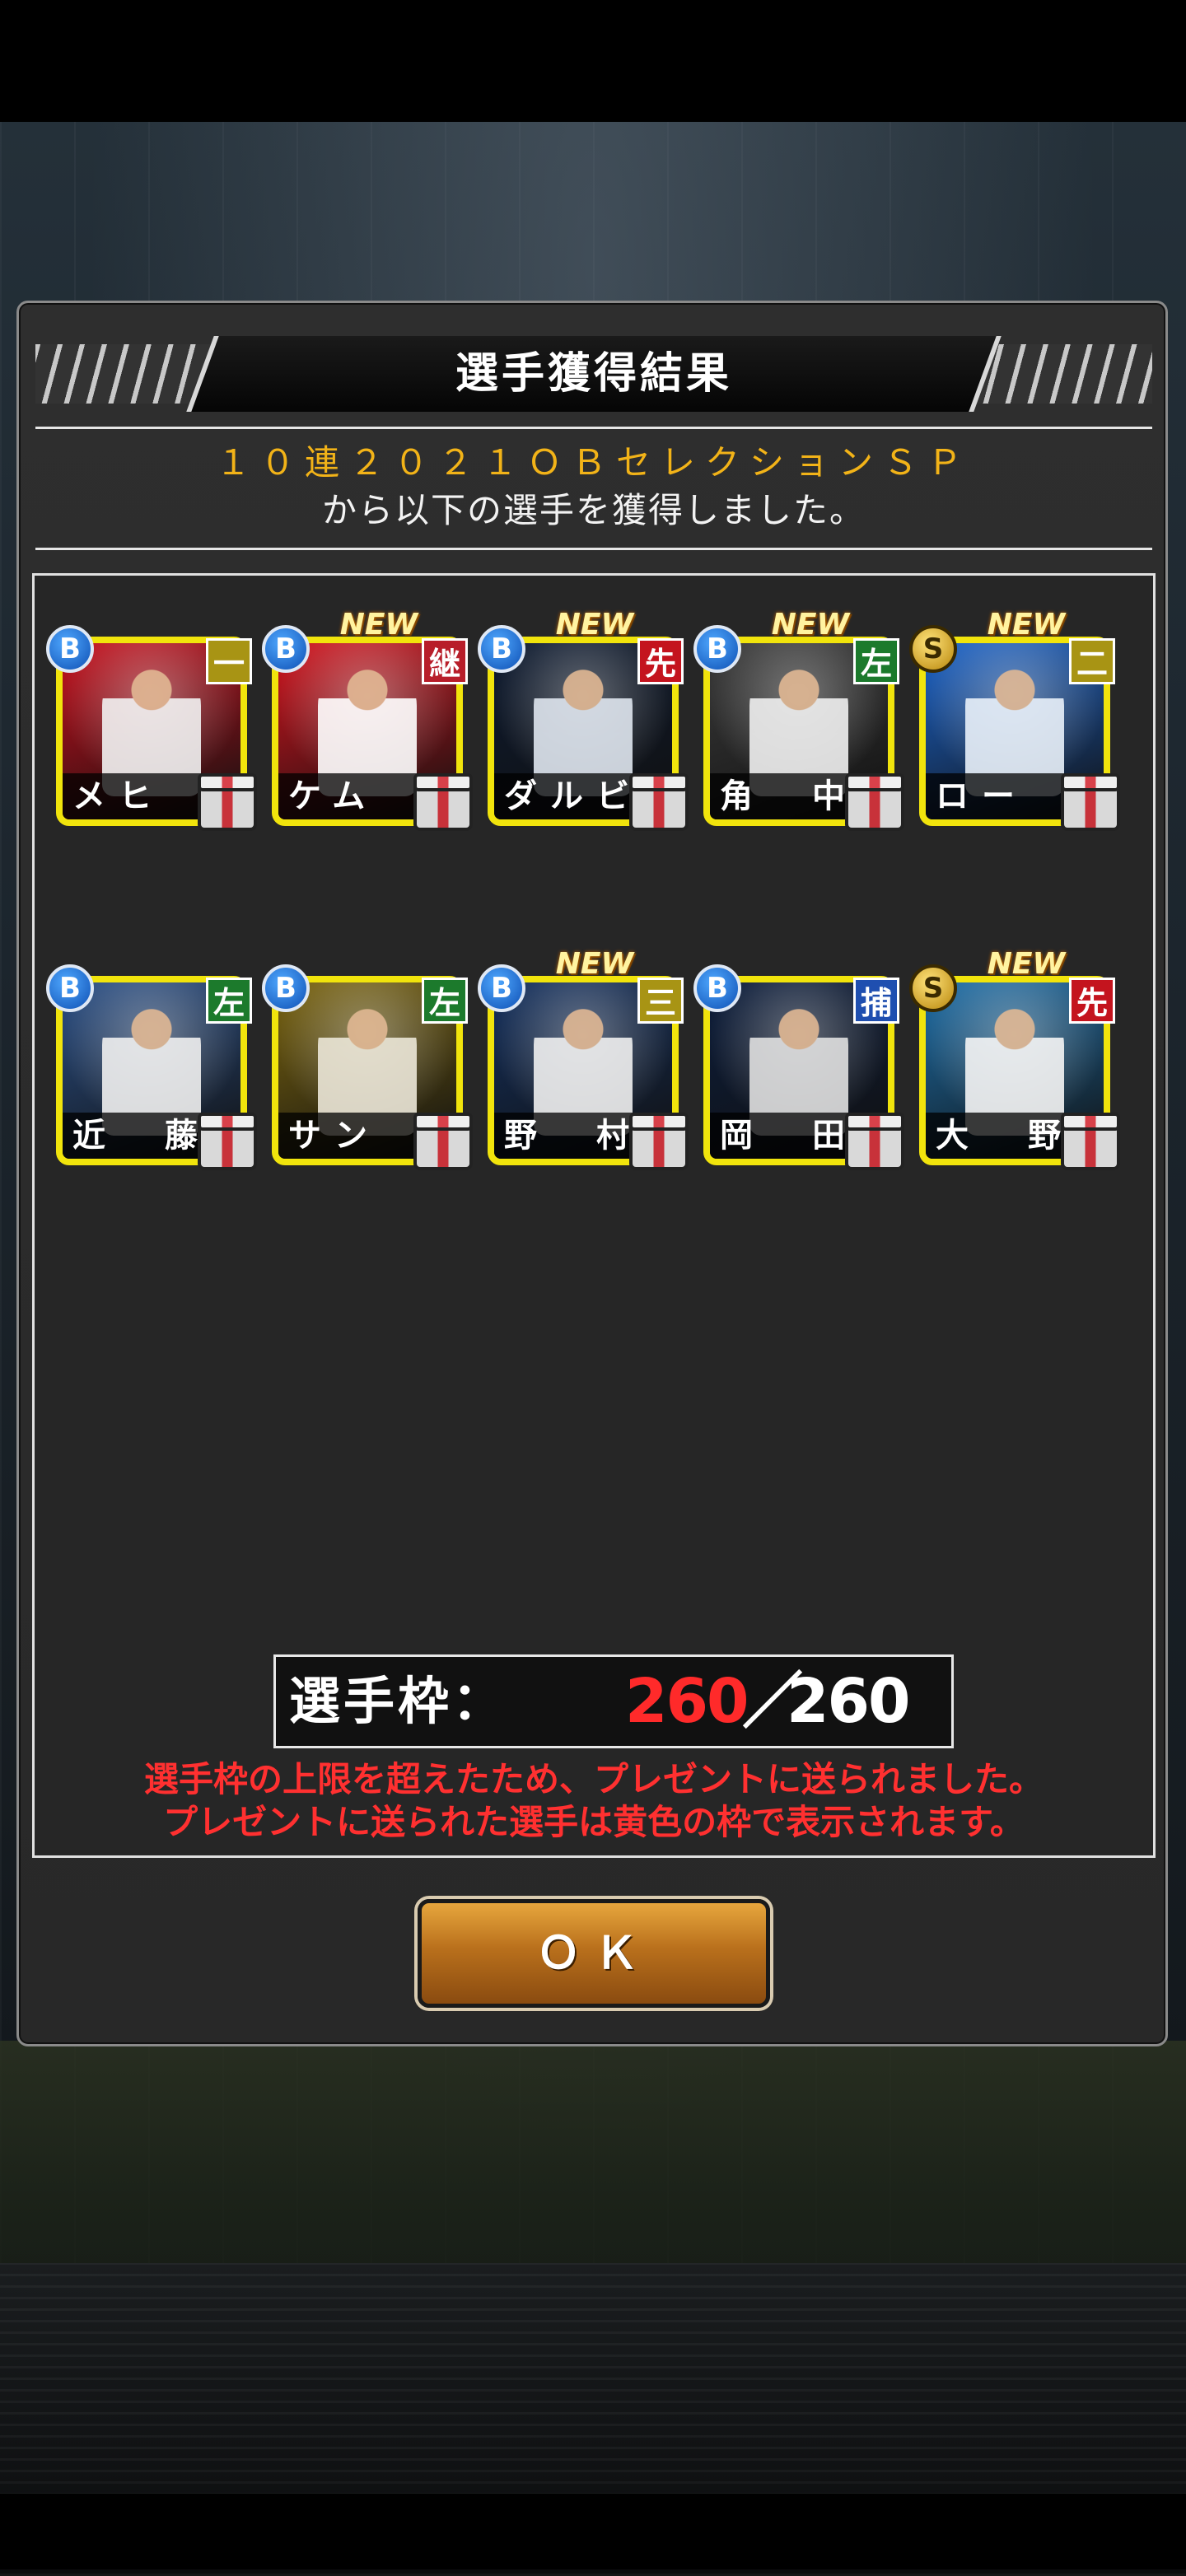 The height and width of the screenshot is (2576, 1186). What do you see at coordinates (789, 1136) in the screenshot?
I see `player-name: 岡 田` at bounding box center [789, 1136].